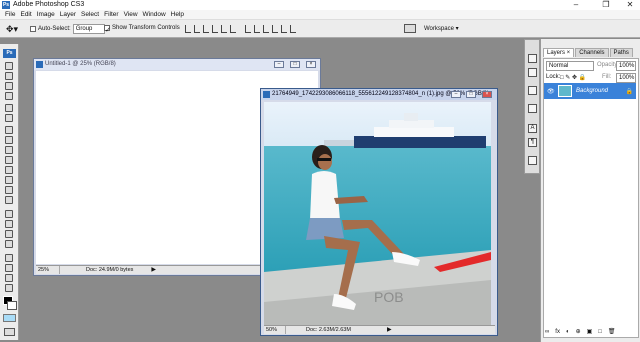 The height and width of the screenshot is (342, 640). I want to click on tool-presets-icon, so click(532, 108).